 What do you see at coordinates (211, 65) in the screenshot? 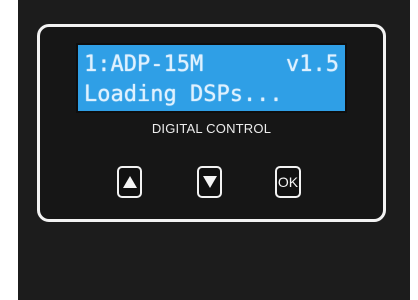
I see `lcd-line-1: 1:ADP-15M v1.5` at bounding box center [211, 65].